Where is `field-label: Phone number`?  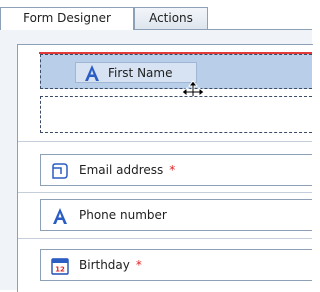
field-label: Phone number is located at coordinates (123, 215).